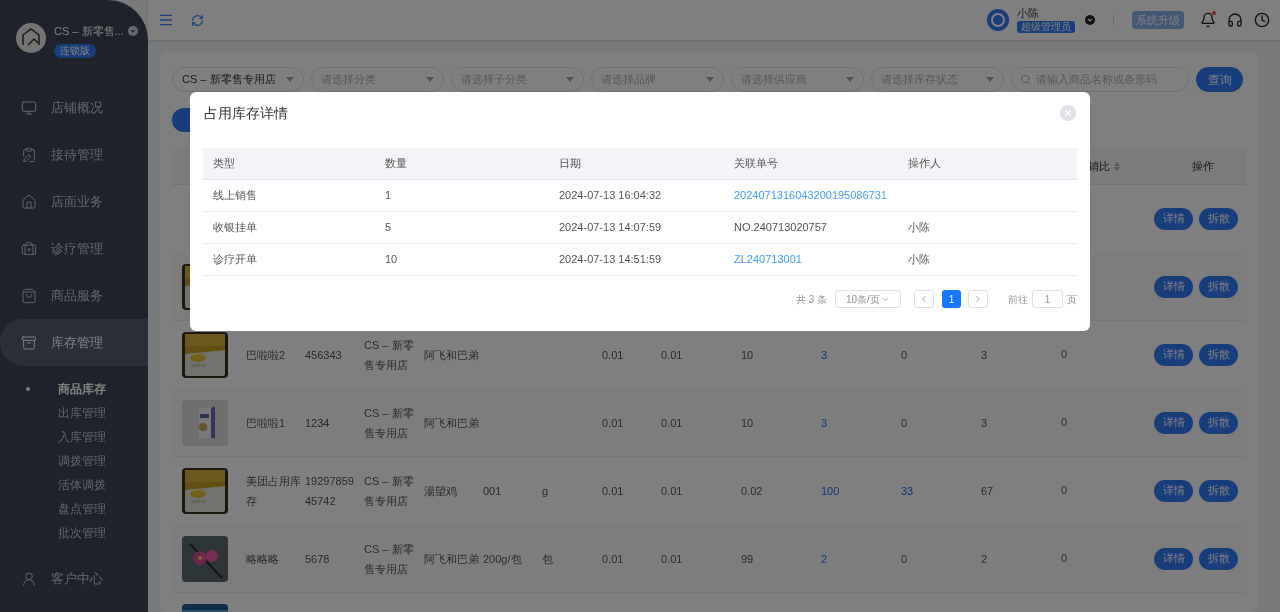 This screenshot has height=612, width=1280. I want to click on table-cell: 美团占用库存, so click(273, 490).